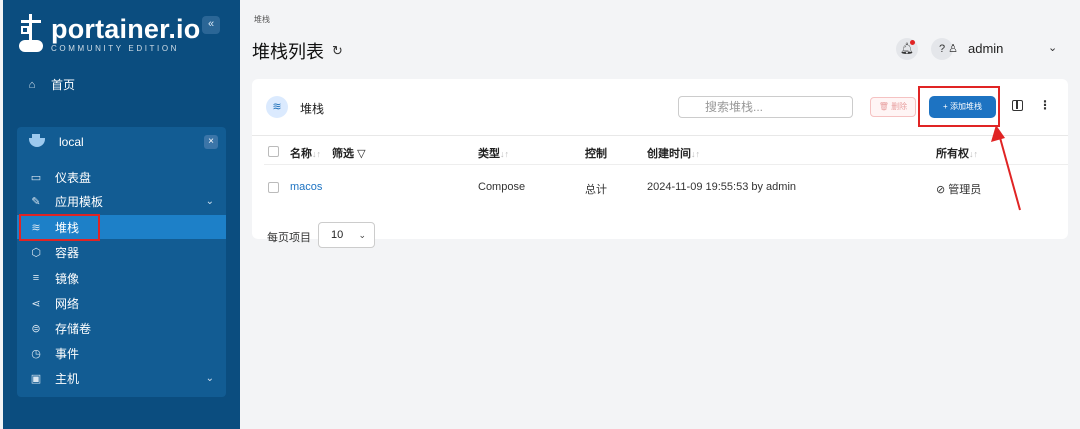 Image resolution: width=1080 pixels, height=429 pixels. Describe the element at coordinates (1009, 172) in the screenshot. I see `arrow-line` at that location.